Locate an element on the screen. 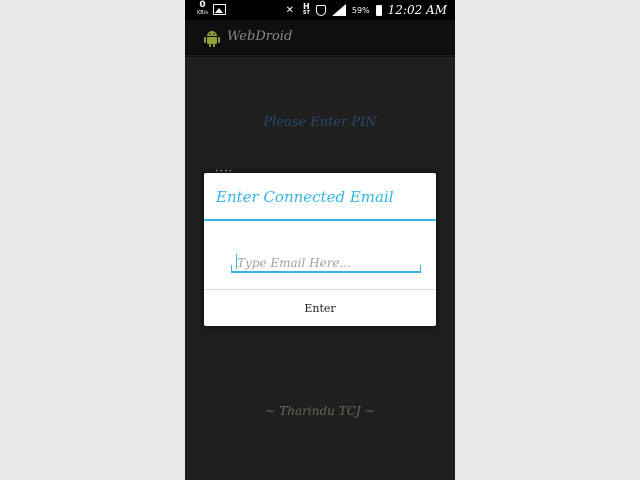 The height and width of the screenshot is (480, 640). status-bar: 0 KB/s ✕ H ST 59% 12:02 AM is located at coordinates (320, 10).